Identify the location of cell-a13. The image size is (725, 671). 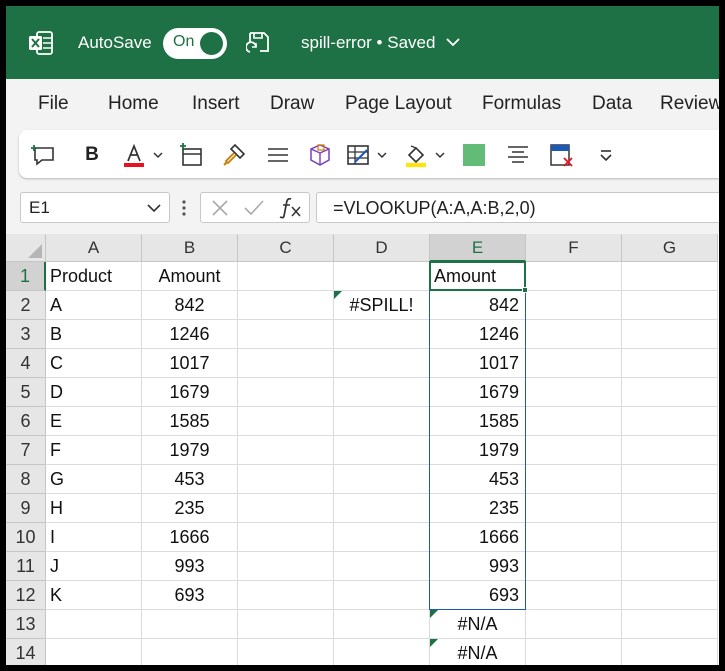
(94, 624).